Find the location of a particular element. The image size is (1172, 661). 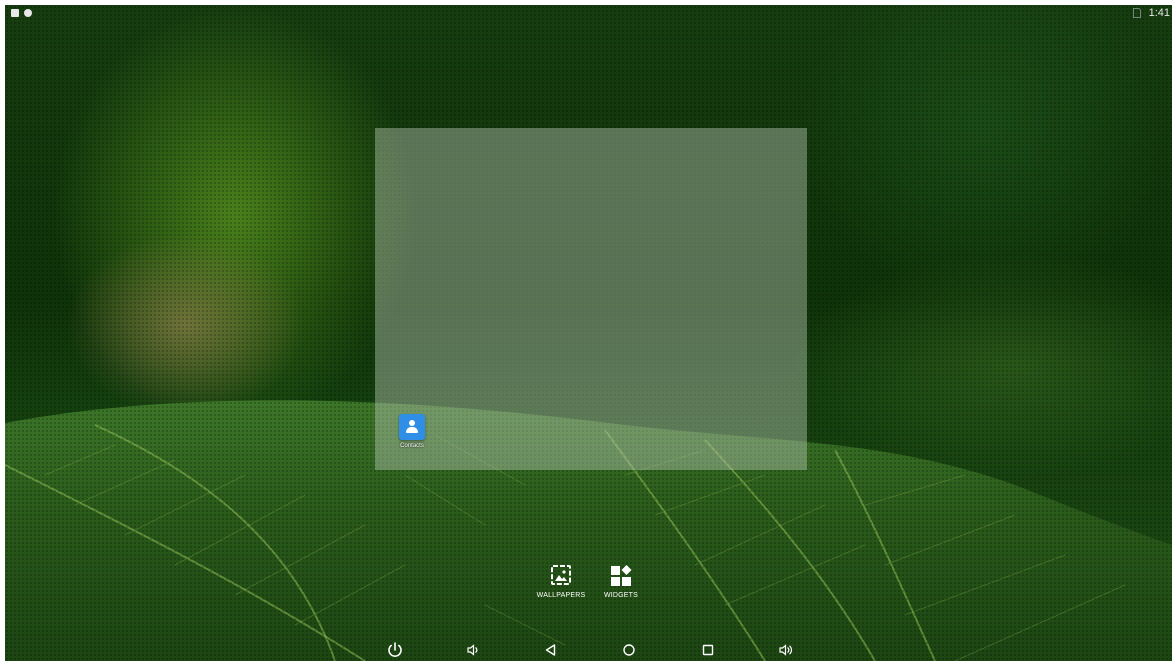

contacts-icon is located at coordinates (412, 427).